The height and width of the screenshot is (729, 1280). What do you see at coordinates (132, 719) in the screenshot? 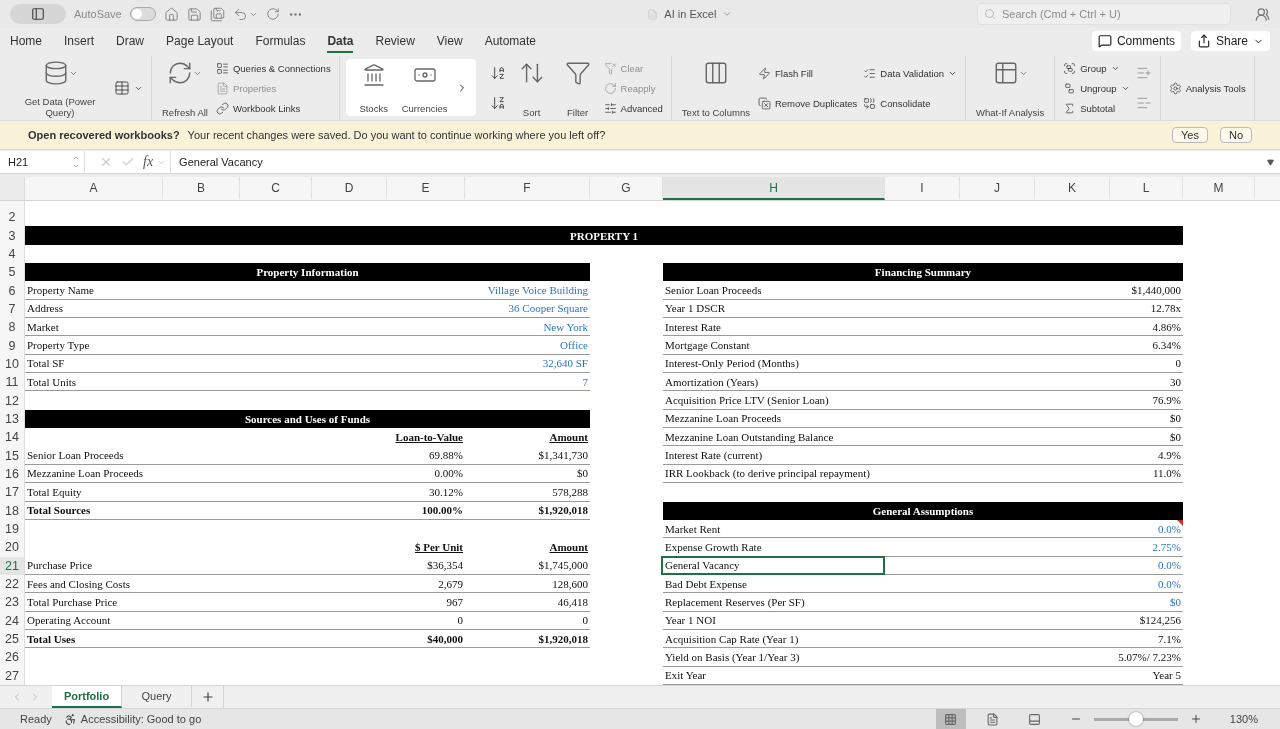
I see `accessibility-button: Accessibility: Good to go` at bounding box center [132, 719].